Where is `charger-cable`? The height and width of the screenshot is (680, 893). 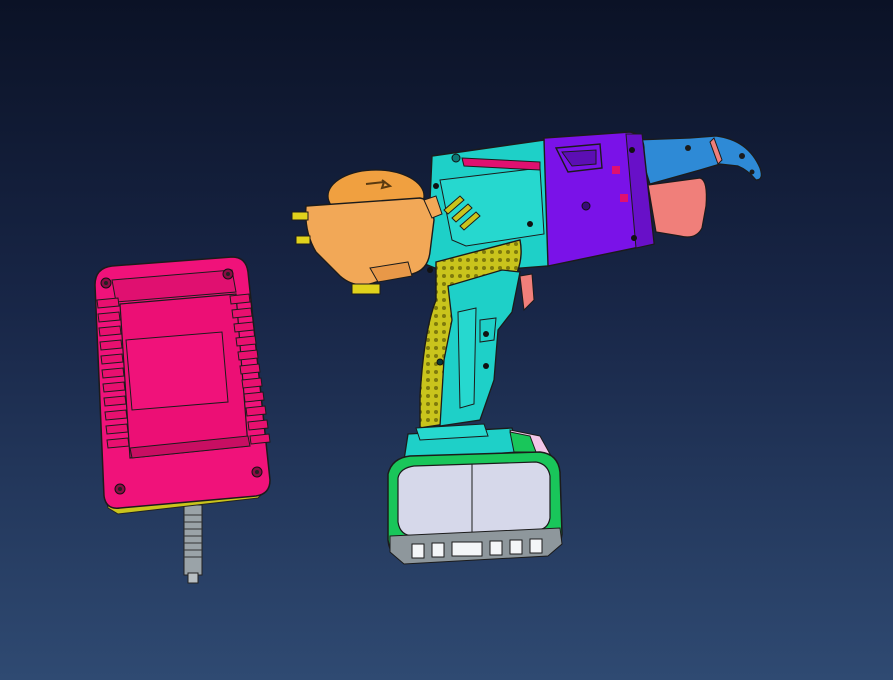
charger-cable is located at coordinates (193, 544).